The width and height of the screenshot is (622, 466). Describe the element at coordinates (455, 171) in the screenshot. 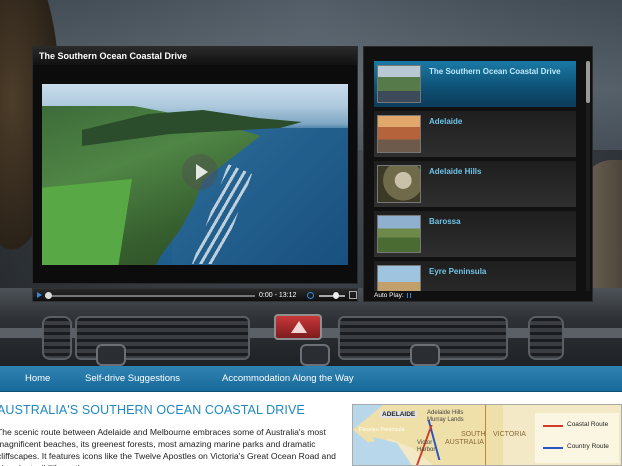

I see `playlist-item-label: Adelaide Hills` at that location.